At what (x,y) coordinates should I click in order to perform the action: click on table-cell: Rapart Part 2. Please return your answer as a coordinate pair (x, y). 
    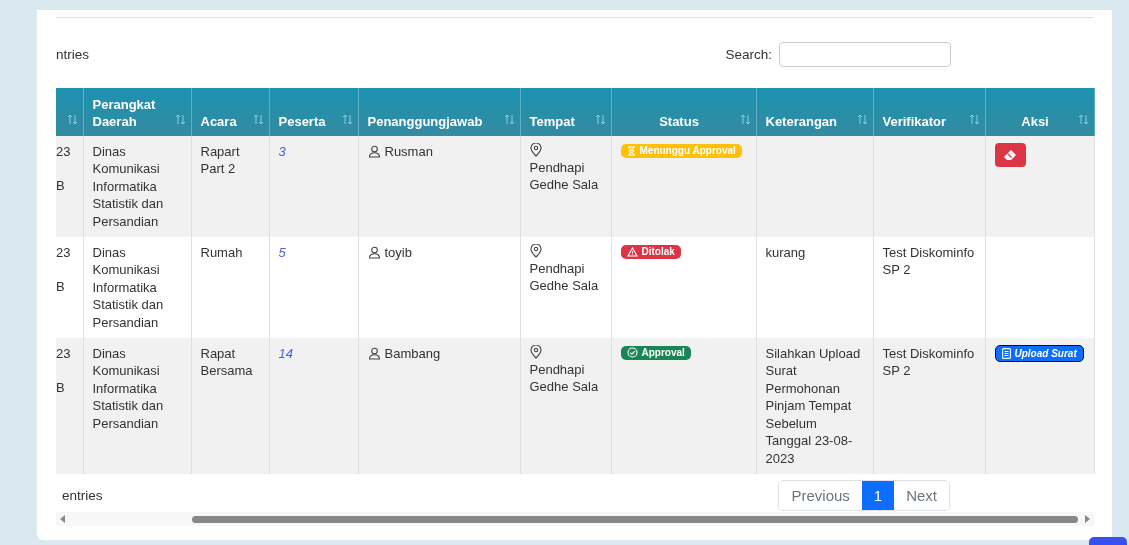
    Looking at the image, I should click on (230, 187).